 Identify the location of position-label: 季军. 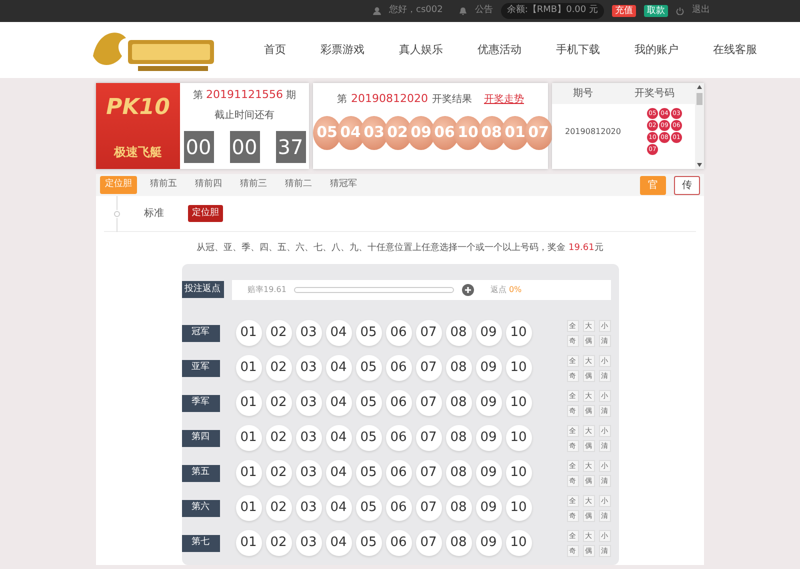
(201, 403).